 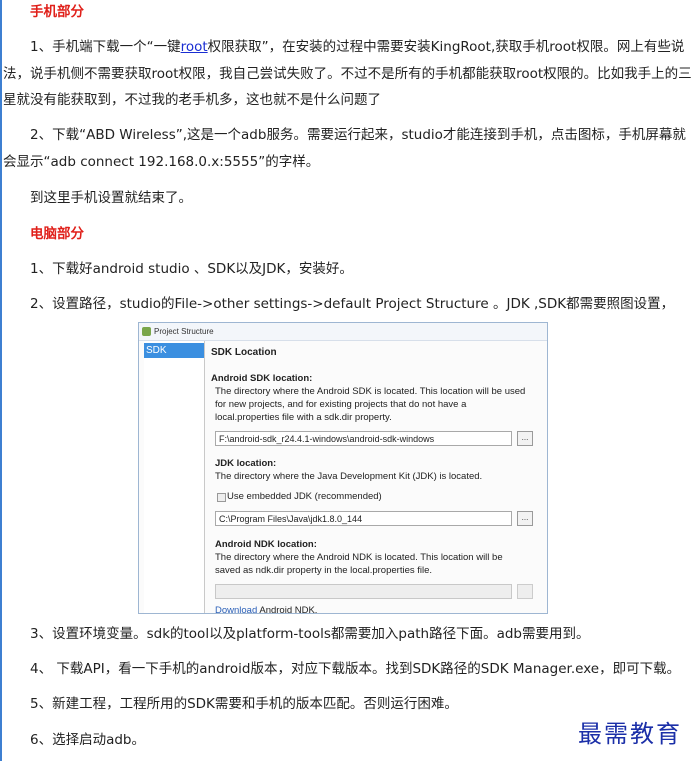 What do you see at coordinates (343, 332) in the screenshot?
I see `window-titlebar: Project Structure` at bounding box center [343, 332].